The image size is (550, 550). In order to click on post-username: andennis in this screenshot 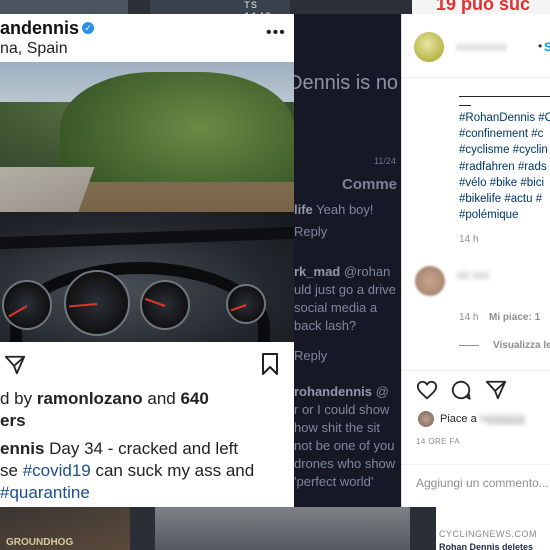, I will do `click(40, 28)`.